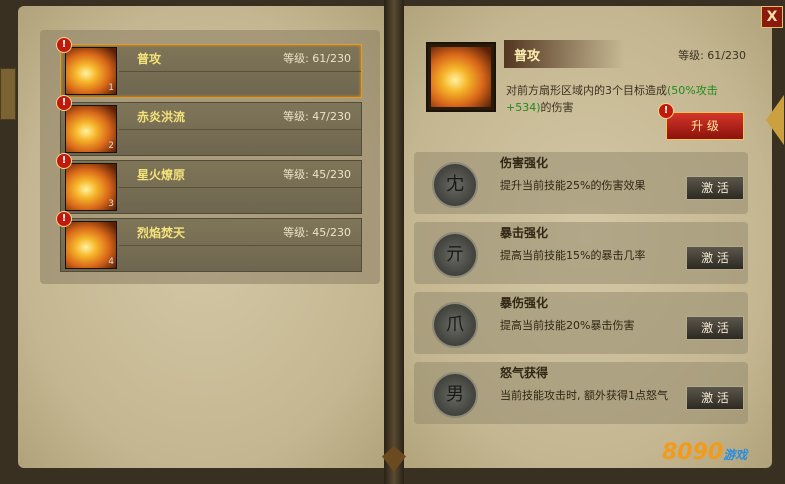 This screenshot has width=785, height=484. I want to click on skill-icon: 3, so click(91, 187).